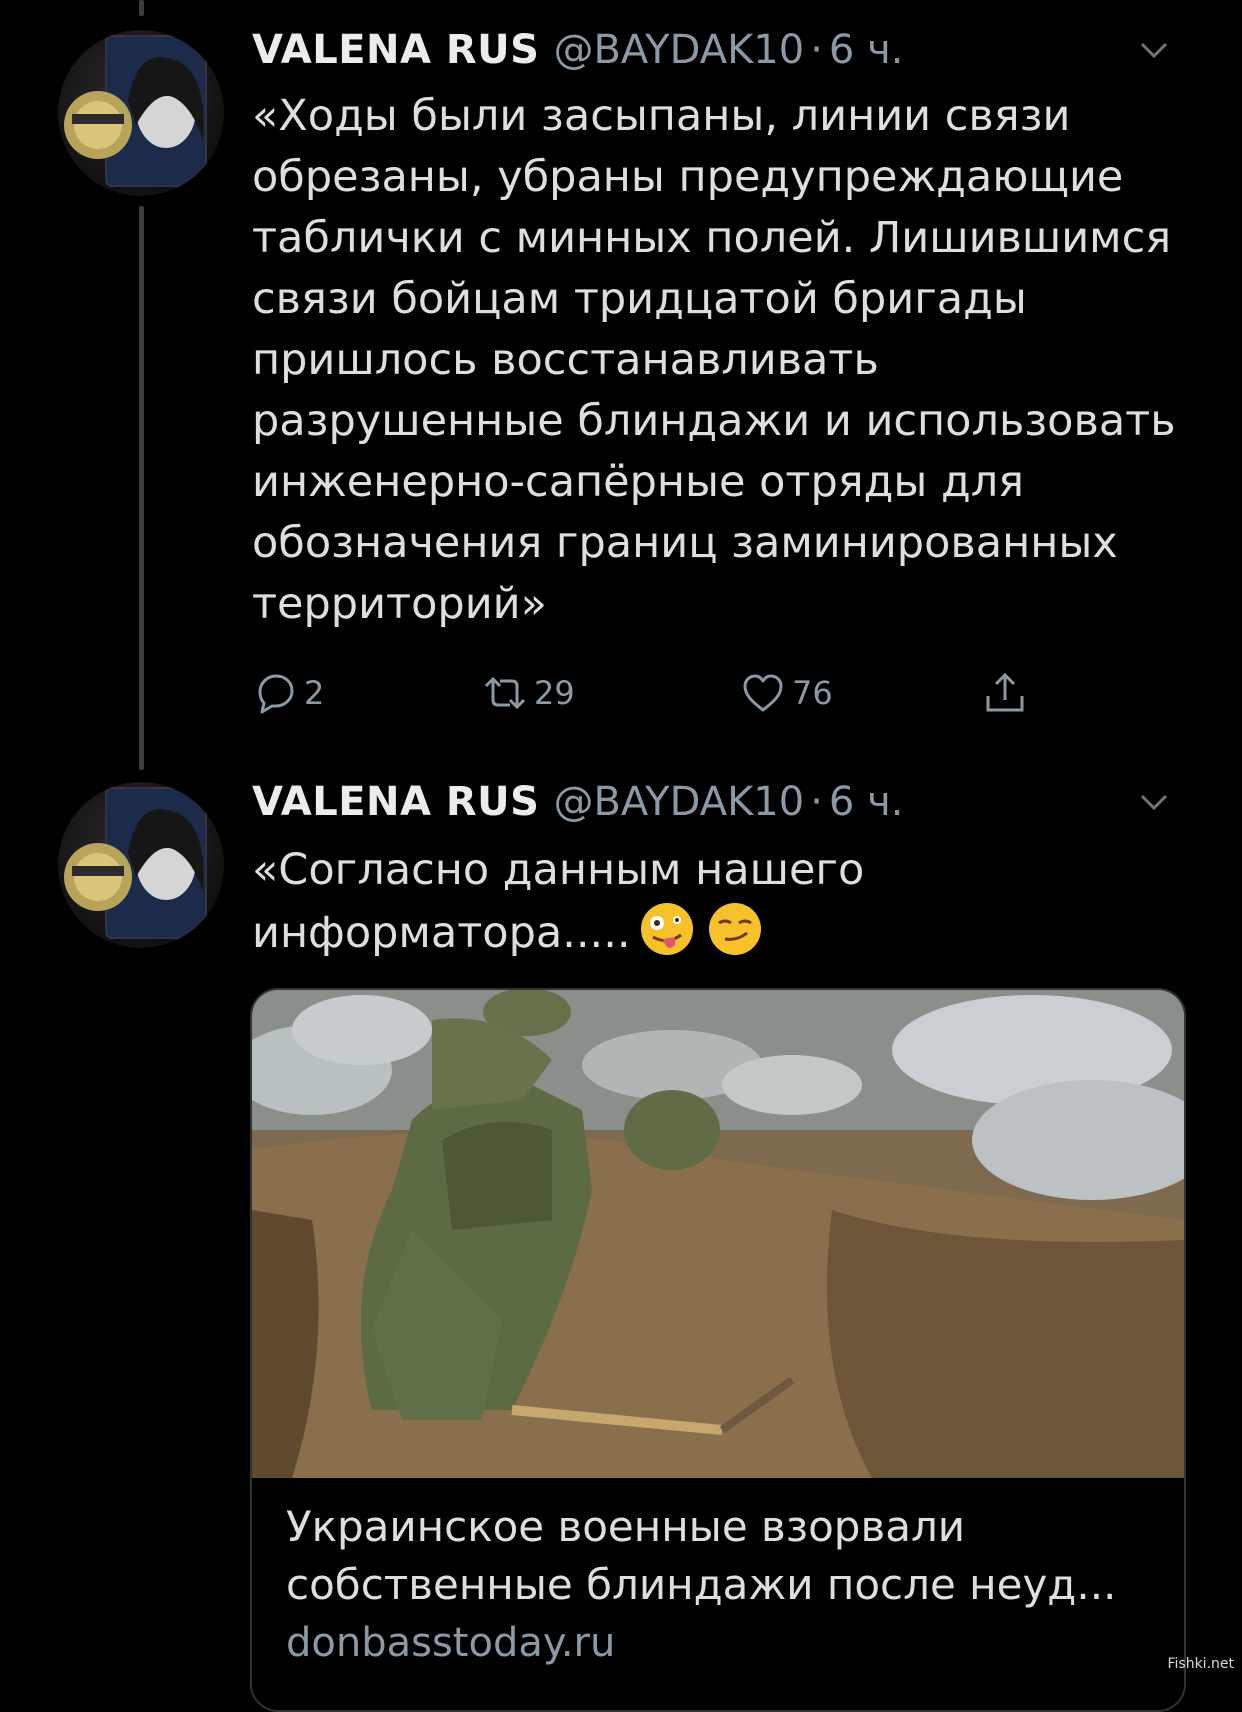  I want to click on smirking-face-emoji-icon, so click(734, 929).